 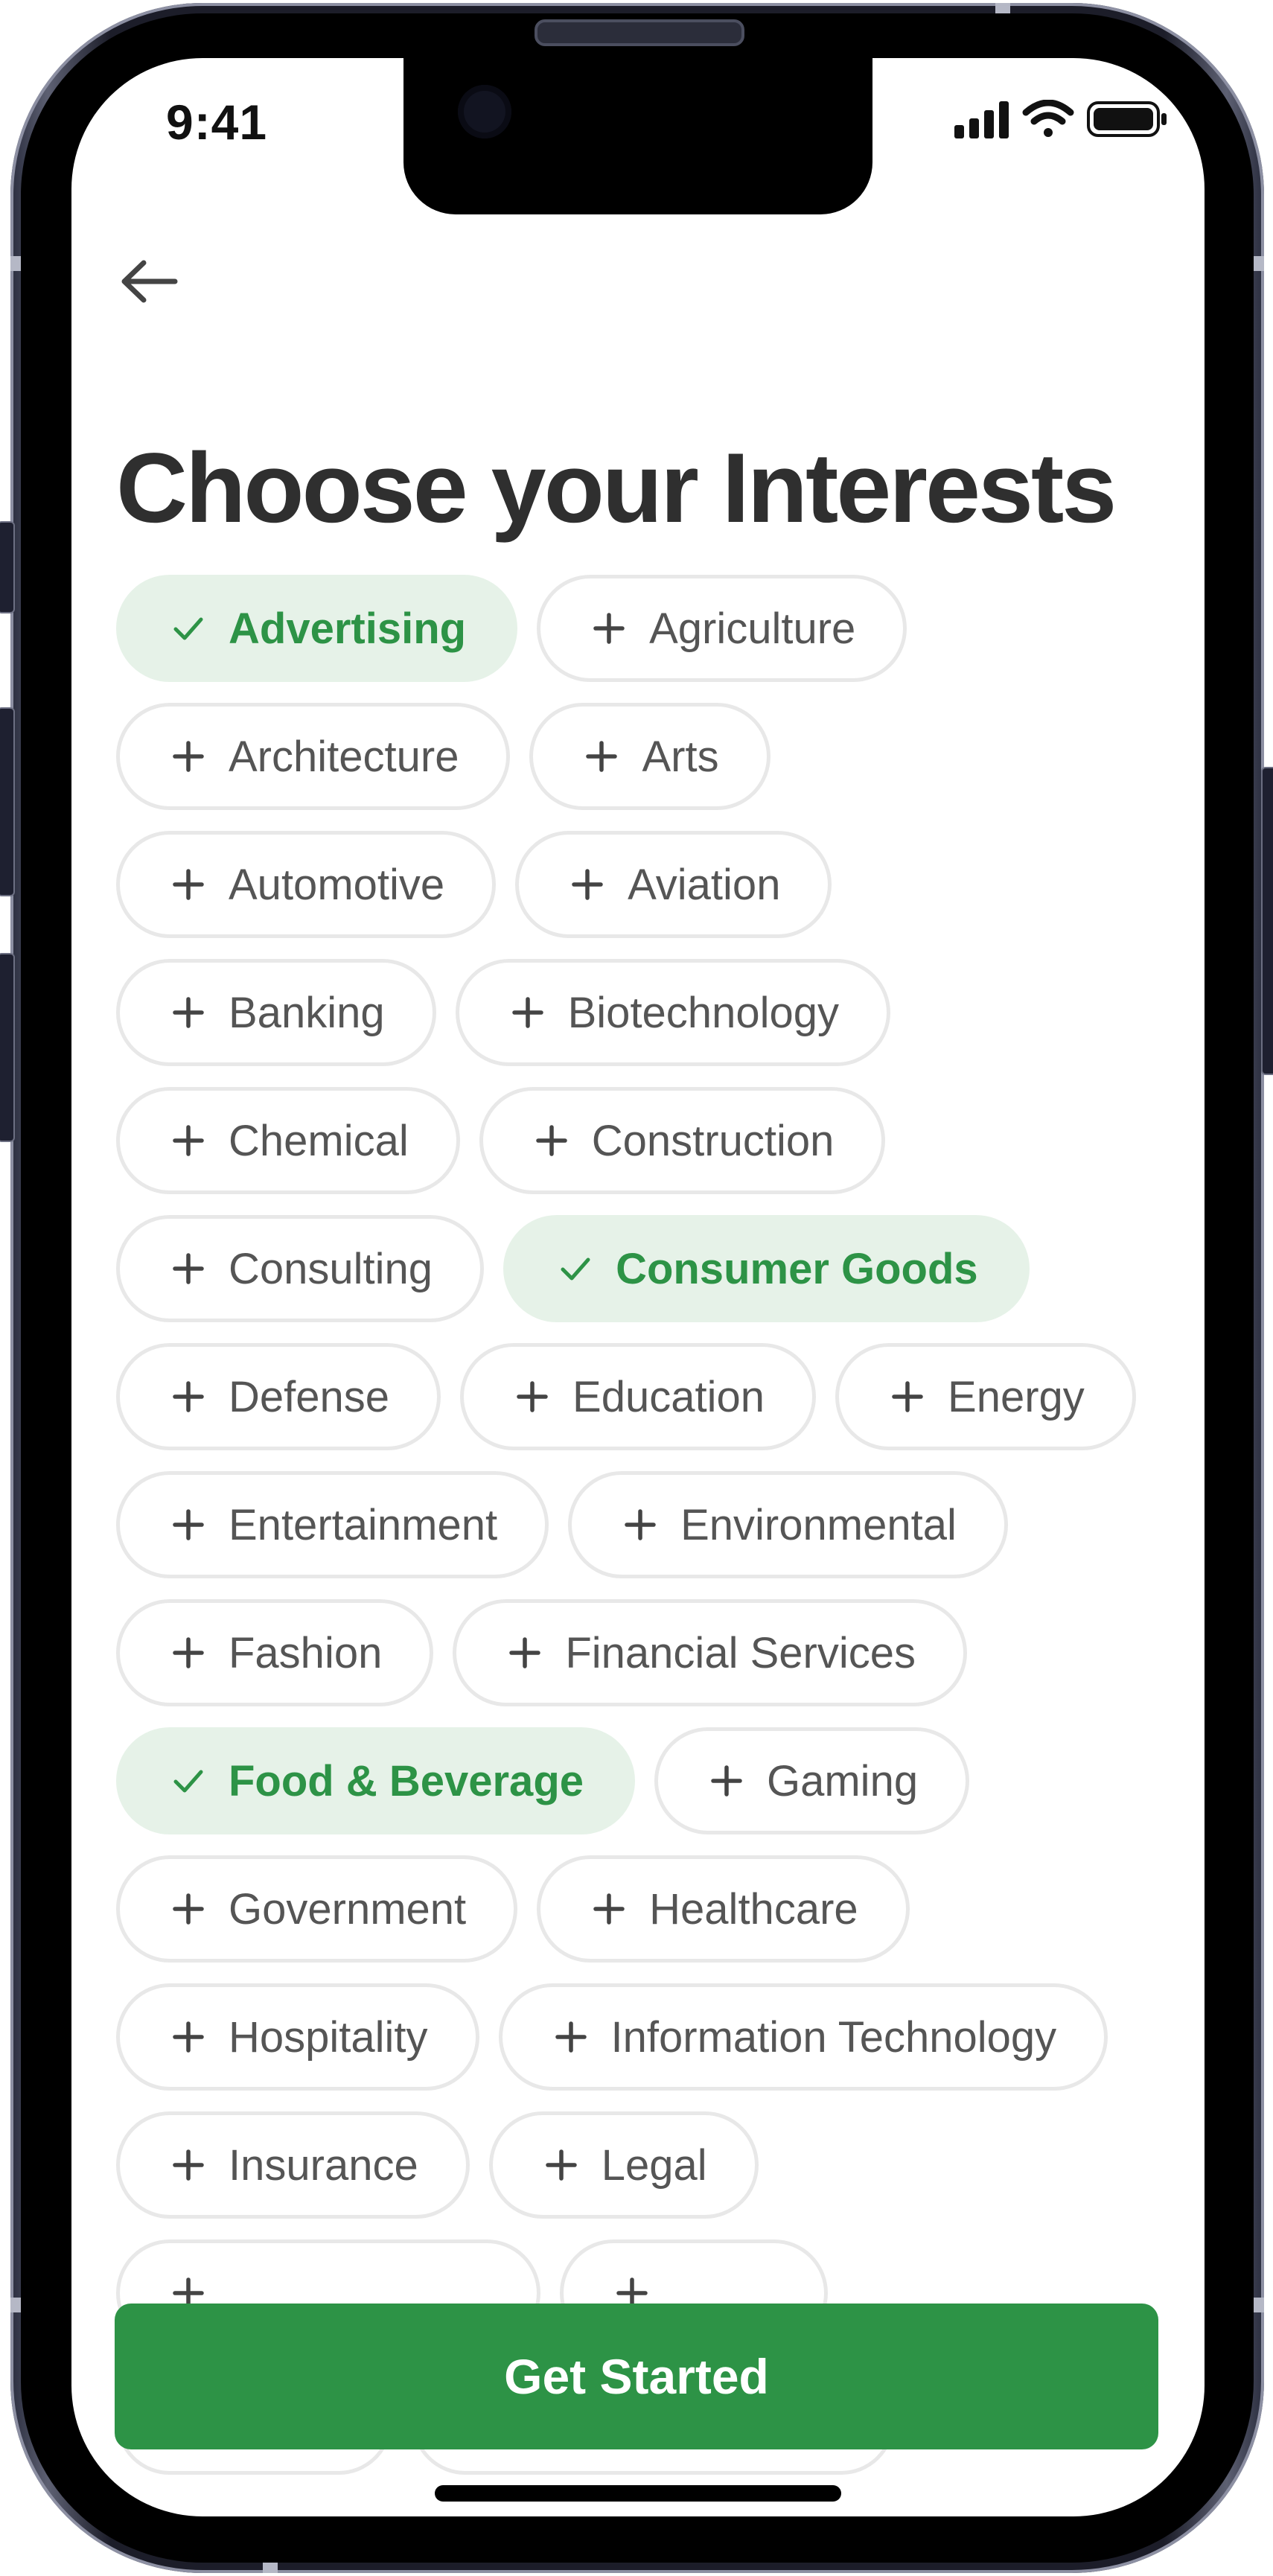 I want to click on interest-chip-agriculture: Agriculture, so click(x=722, y=628).